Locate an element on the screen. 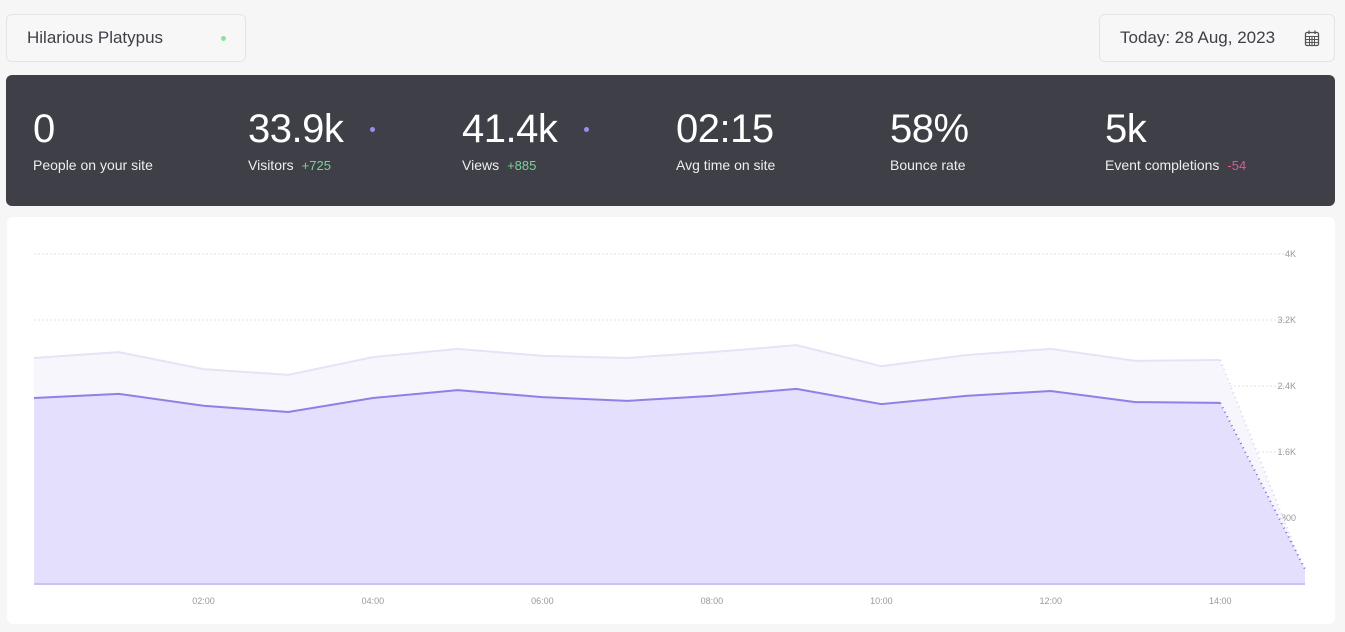 This screenshot has height=632, width=1345. stat-value: 58% is located at coordinates (929, 129).